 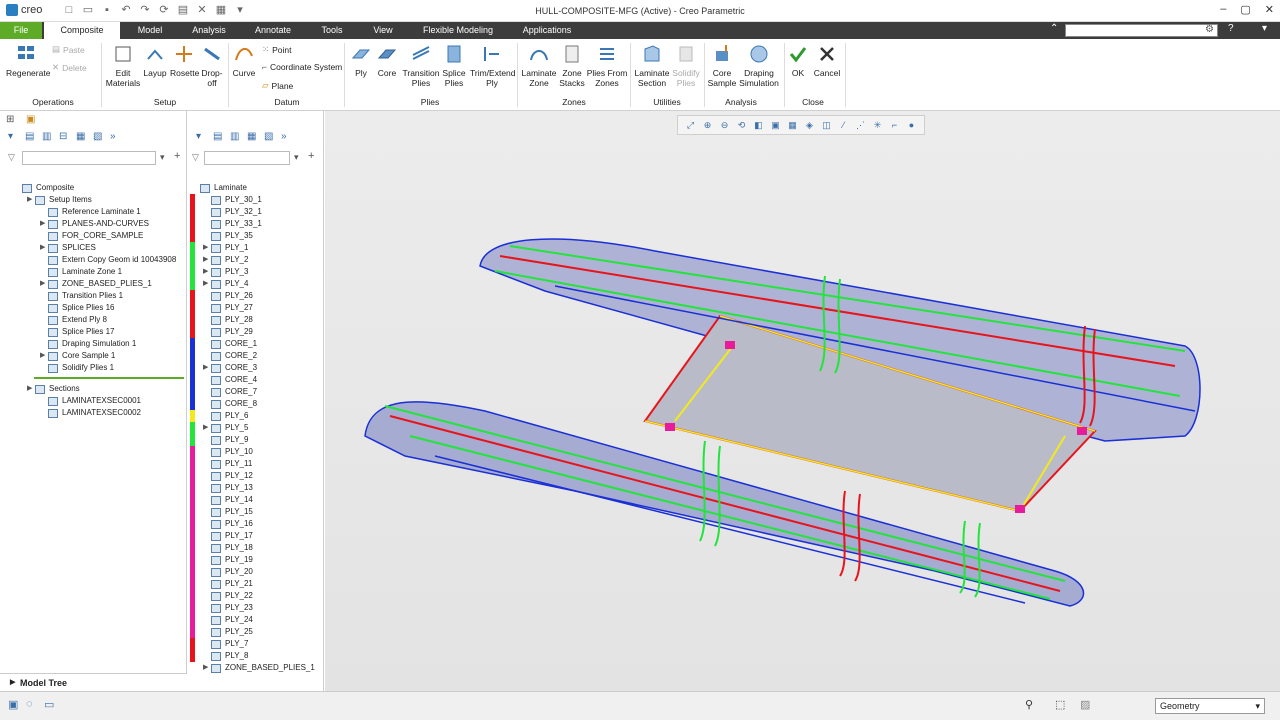 What do you see at coordinates (228, 308) in the screenshot?
I see `laminate-ply-item: PLY_27` at bounding box center [228, 308].